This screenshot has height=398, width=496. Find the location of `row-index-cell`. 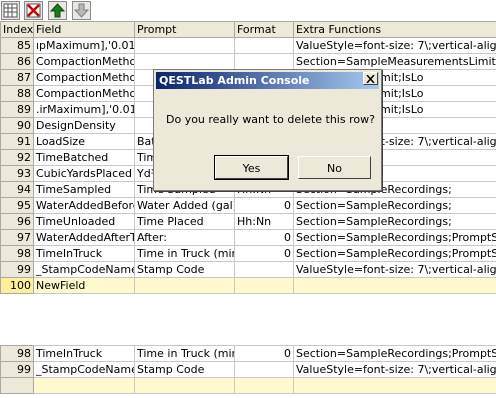

row-index-cell is located at coordinates (17, 385).